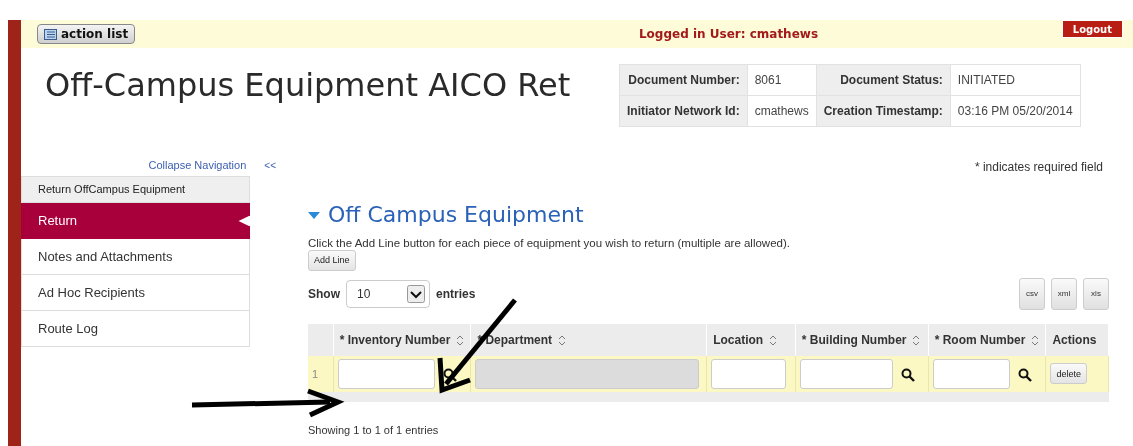  Describe the element at coordinates (683, 80) in the screenshot. I see `info-label: Document Number:` at that location.